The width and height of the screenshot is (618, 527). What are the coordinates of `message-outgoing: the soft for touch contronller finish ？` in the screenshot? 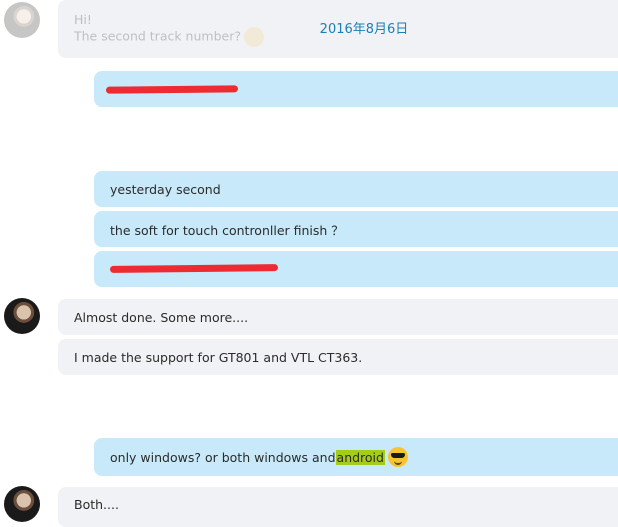 It's located at (356, 229).